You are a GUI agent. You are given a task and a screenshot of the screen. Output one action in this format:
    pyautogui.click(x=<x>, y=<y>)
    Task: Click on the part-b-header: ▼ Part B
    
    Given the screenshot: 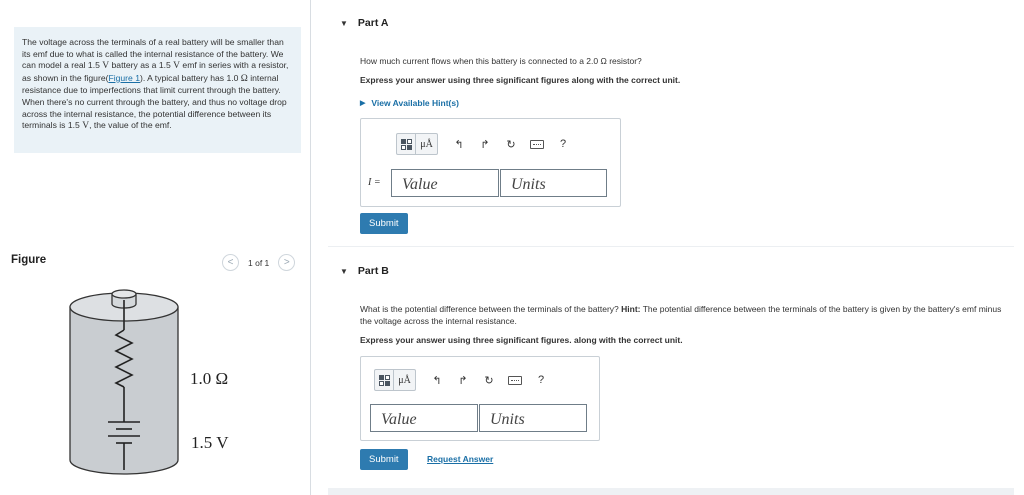 What is the action you would take?
    pyautogui.click(x=364, y=271)
    